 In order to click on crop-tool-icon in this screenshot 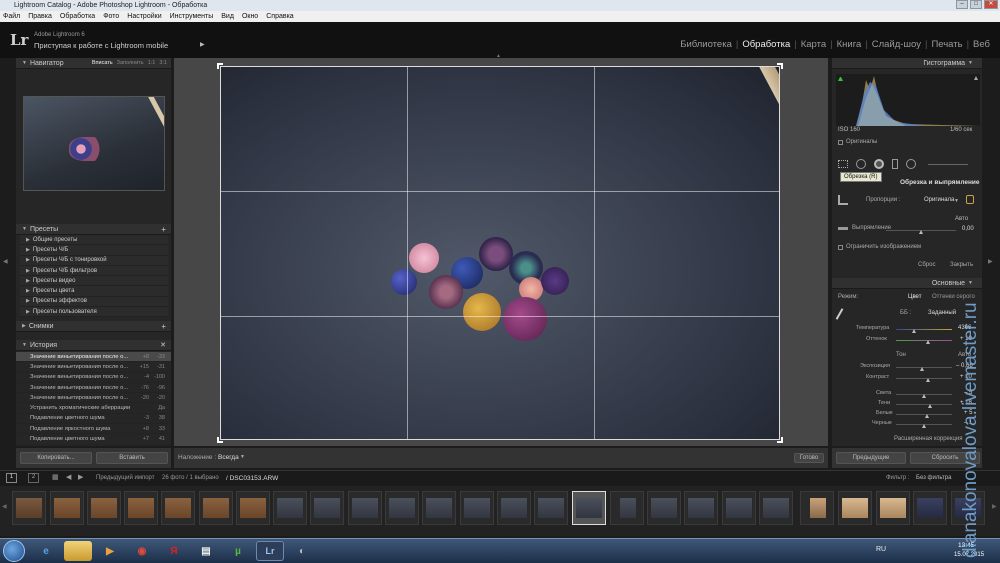, I will do `click(843, 164)`.